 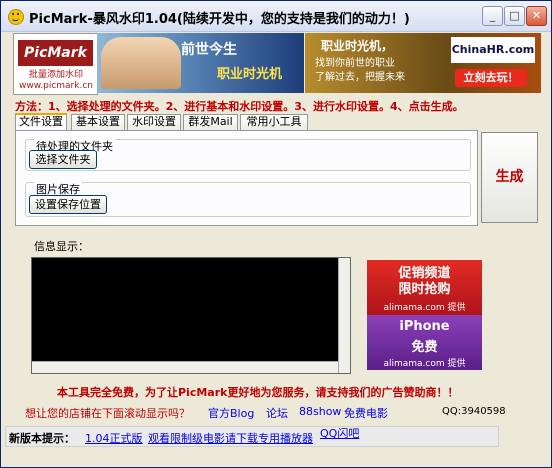 I want to click on generate-button: 生成, so click(x=509, y=177).